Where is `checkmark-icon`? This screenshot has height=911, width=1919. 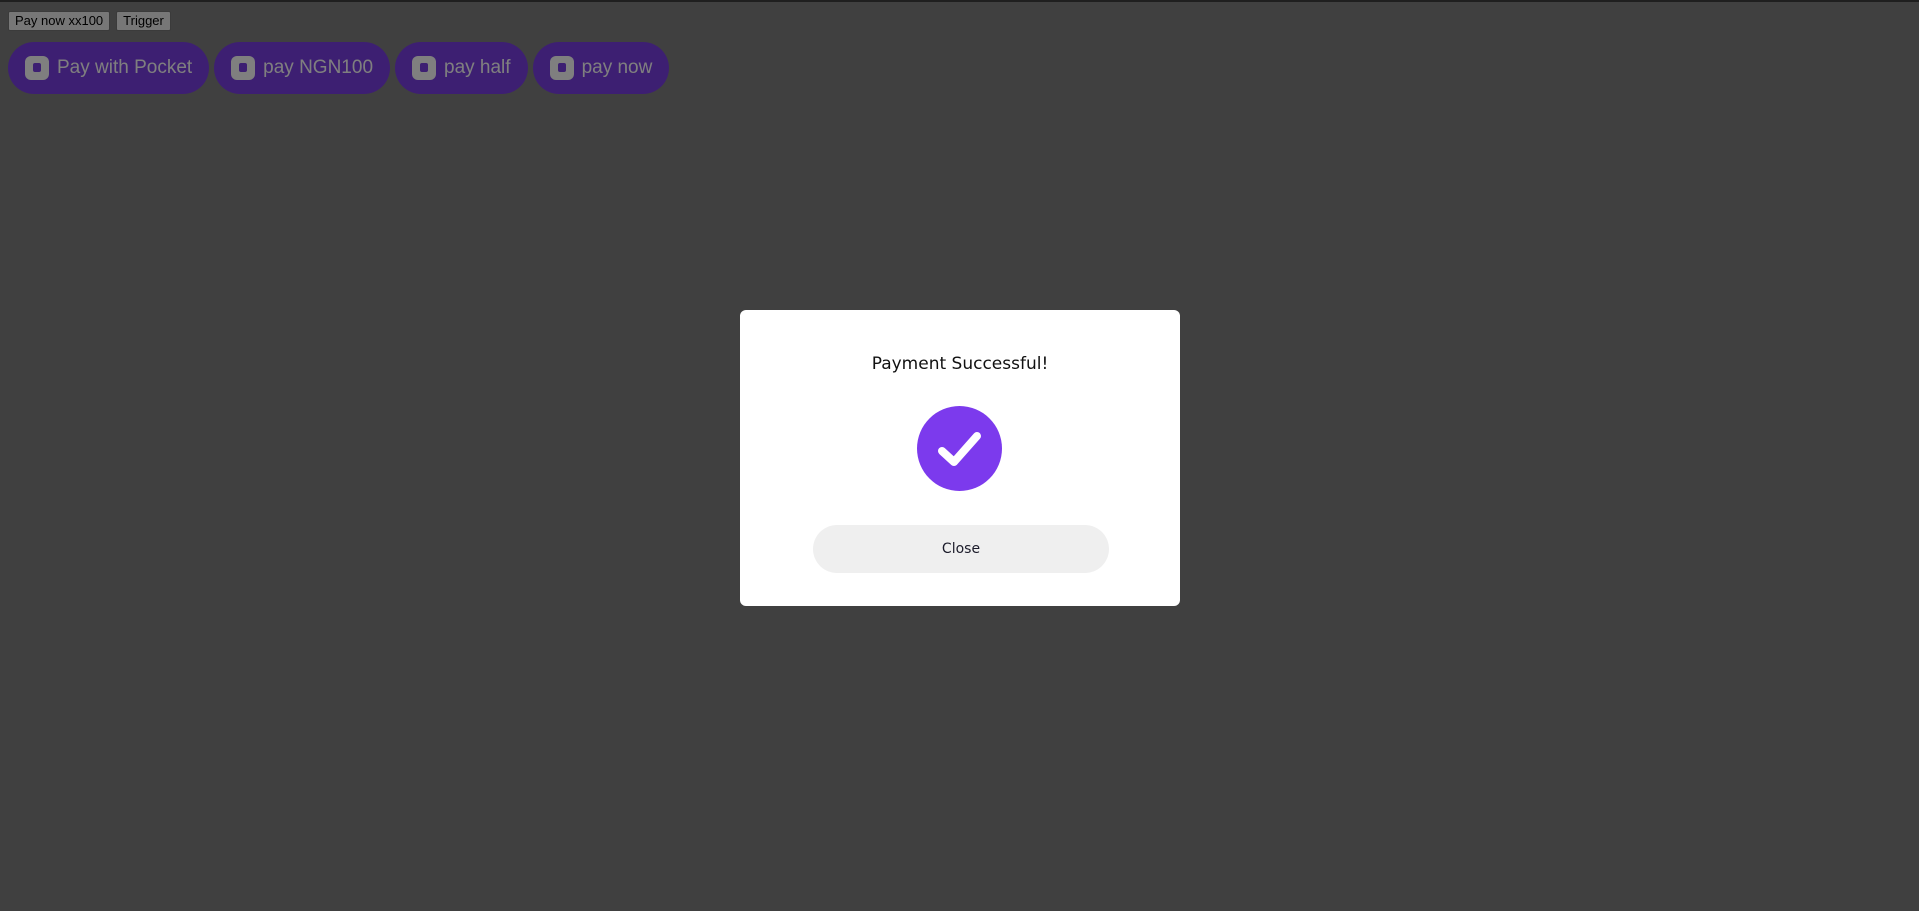 checkmark-icon is located at coordinates (959, 449).